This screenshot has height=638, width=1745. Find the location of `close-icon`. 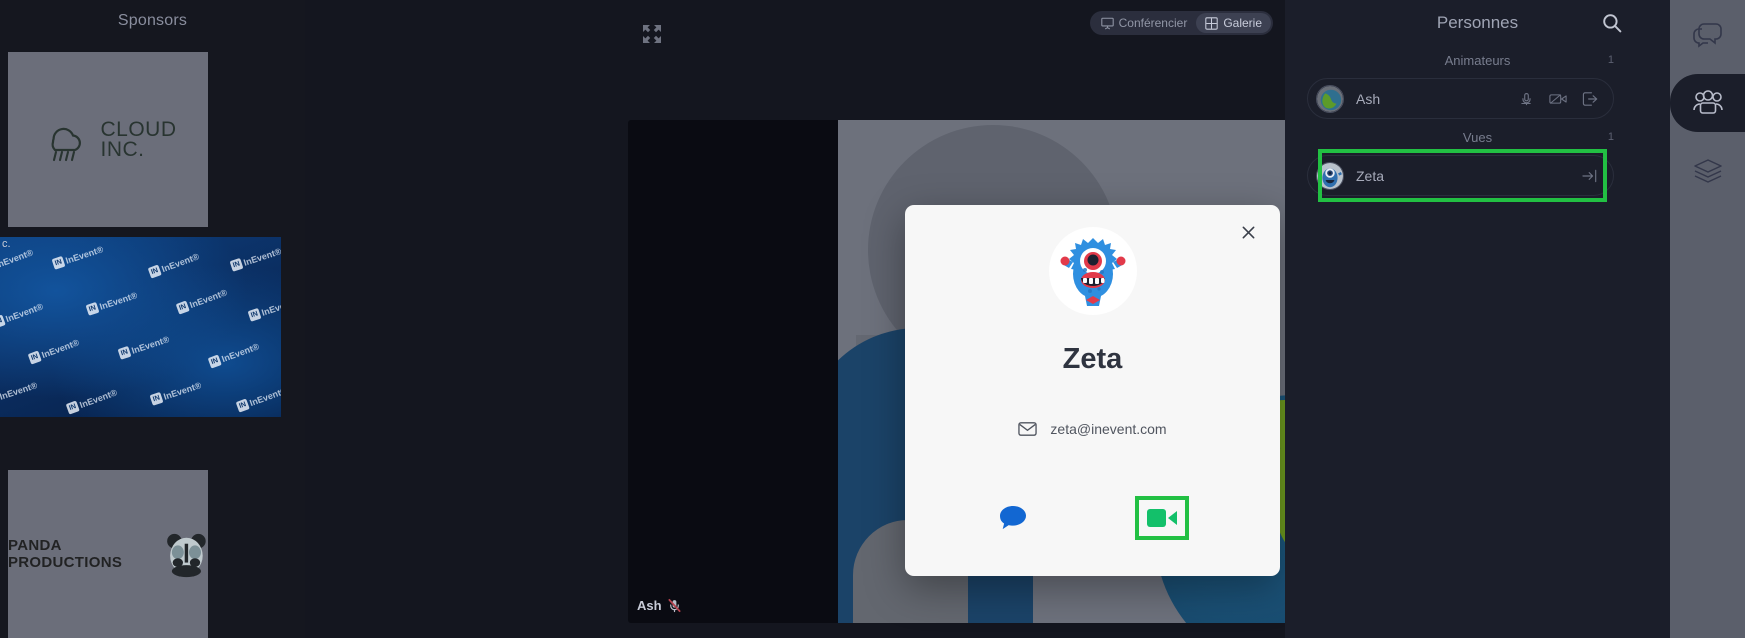

close-icon is located at coordinates (1248, 232).